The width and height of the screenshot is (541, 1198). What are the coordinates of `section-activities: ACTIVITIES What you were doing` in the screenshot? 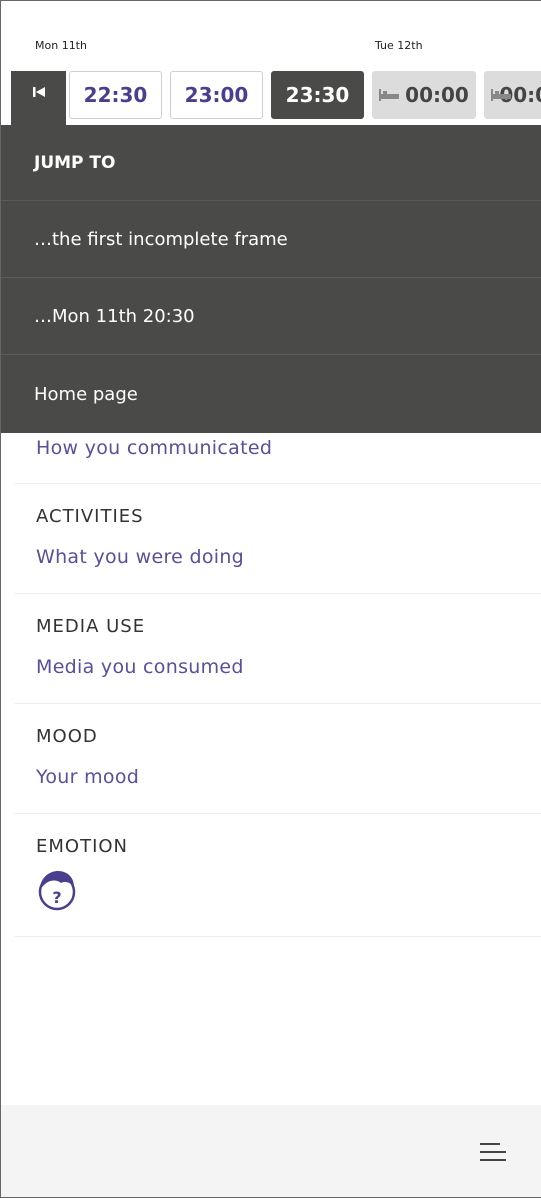 It's located at (278, 539).